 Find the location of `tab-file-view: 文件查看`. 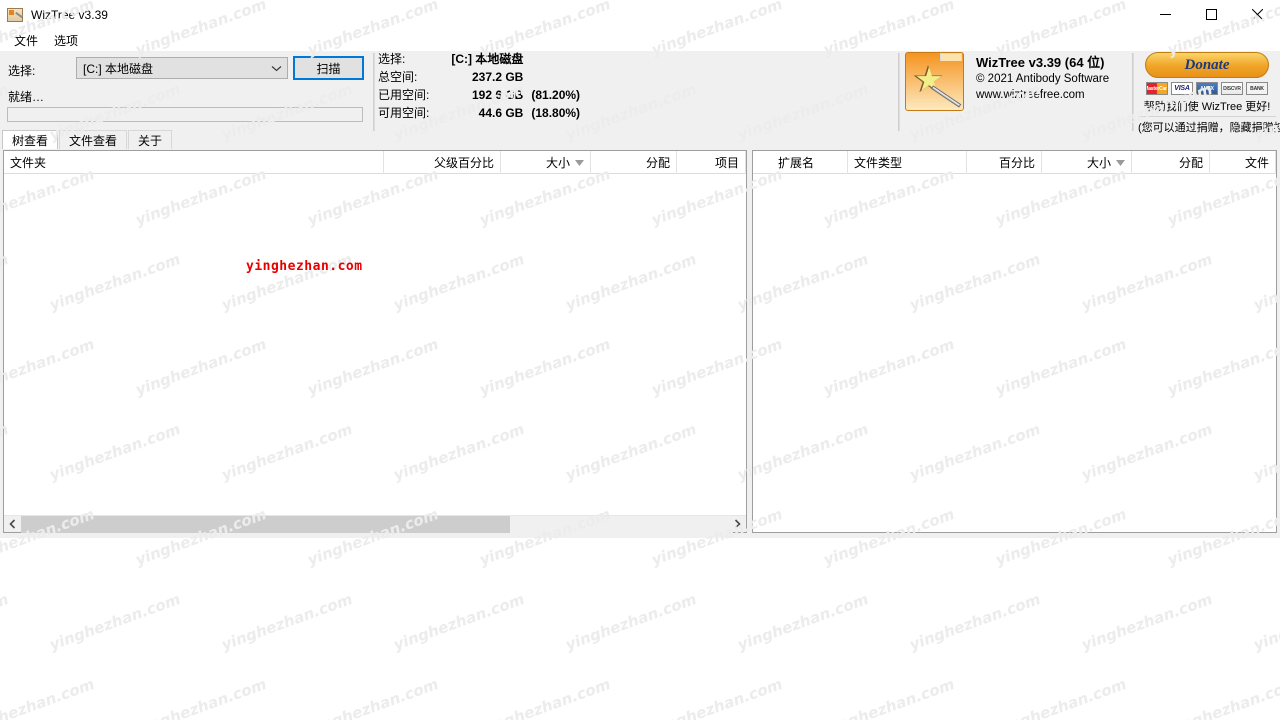

tab-file-view: 文件查看 is located at coordinates (93, 139).